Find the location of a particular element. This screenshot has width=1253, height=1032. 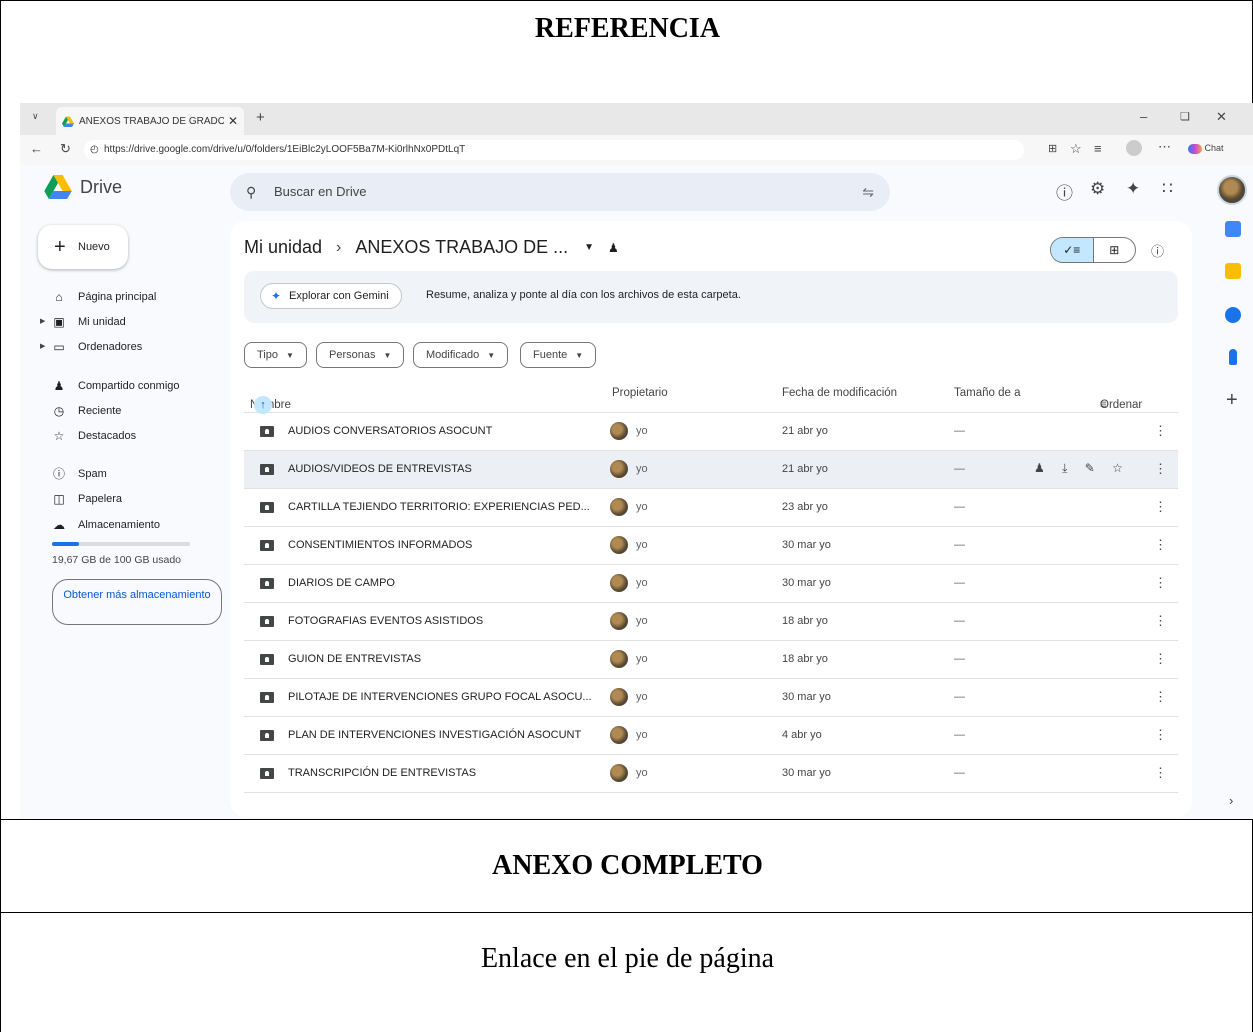

new-button: + Nuevo is located at coordinates (83, 247).